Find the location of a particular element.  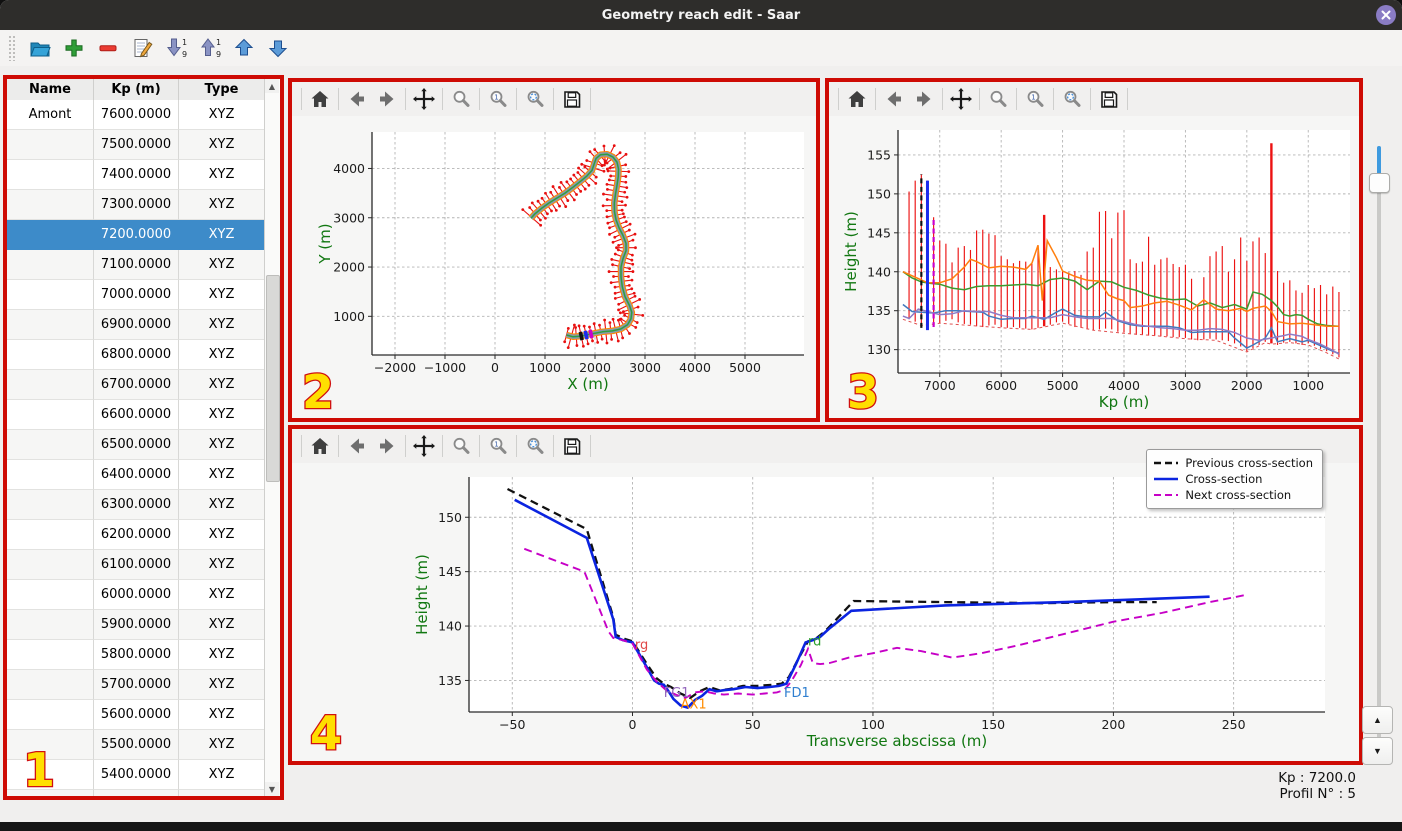

table-row: 6500.0000 XYZ is located at coordinates (136, 445).